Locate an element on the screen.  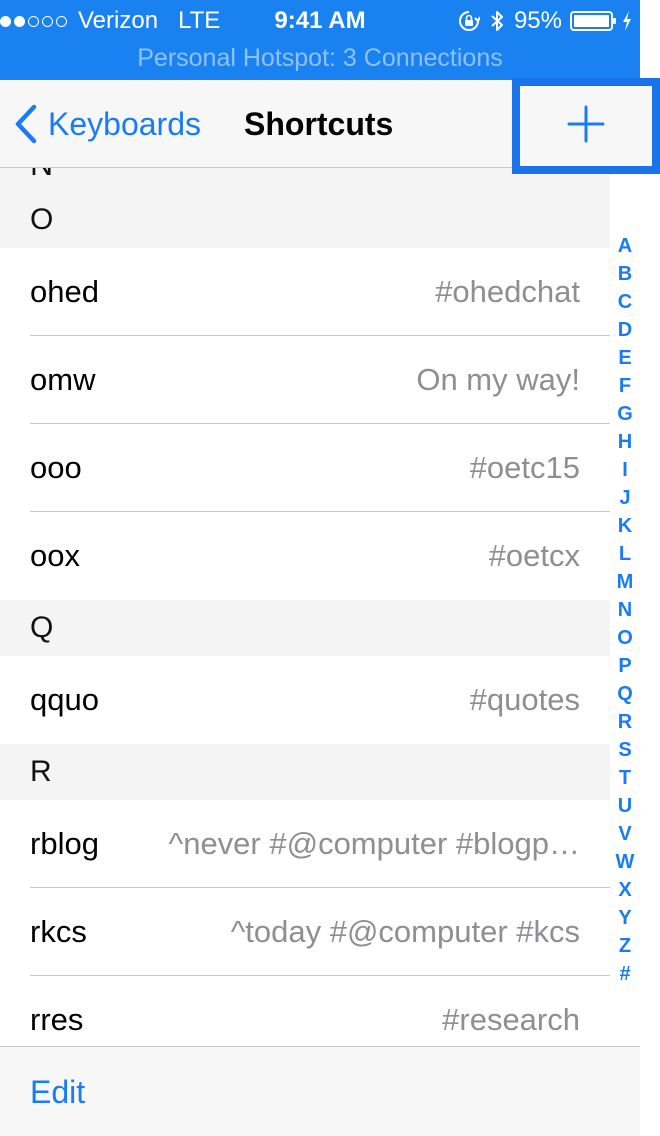
section-header-q: Q is located at coordinates (305, 628).